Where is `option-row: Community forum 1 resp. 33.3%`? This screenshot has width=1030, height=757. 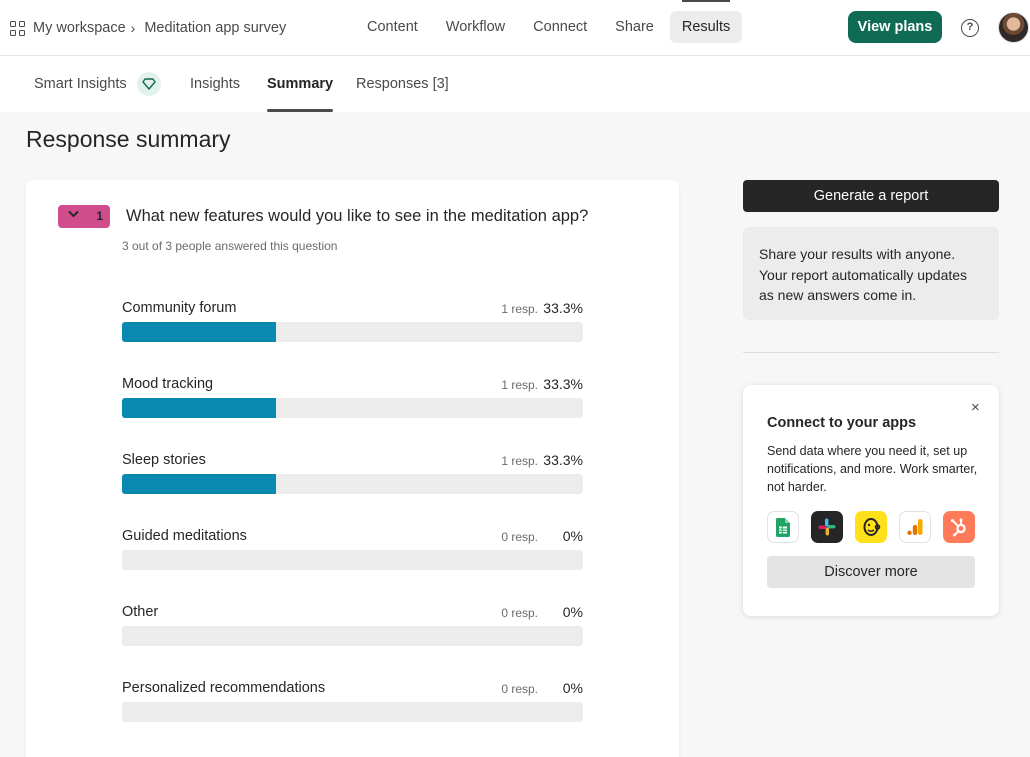
option-row: Community forum 1 resp. 33.3% is located at coordinates (352, 330).